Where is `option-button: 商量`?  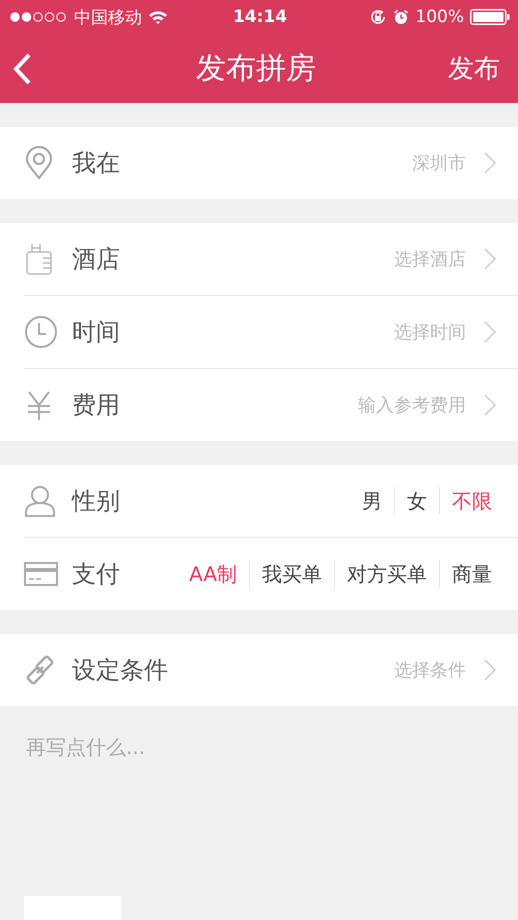
option-button: 商量 is located at coordinates (468, 574).